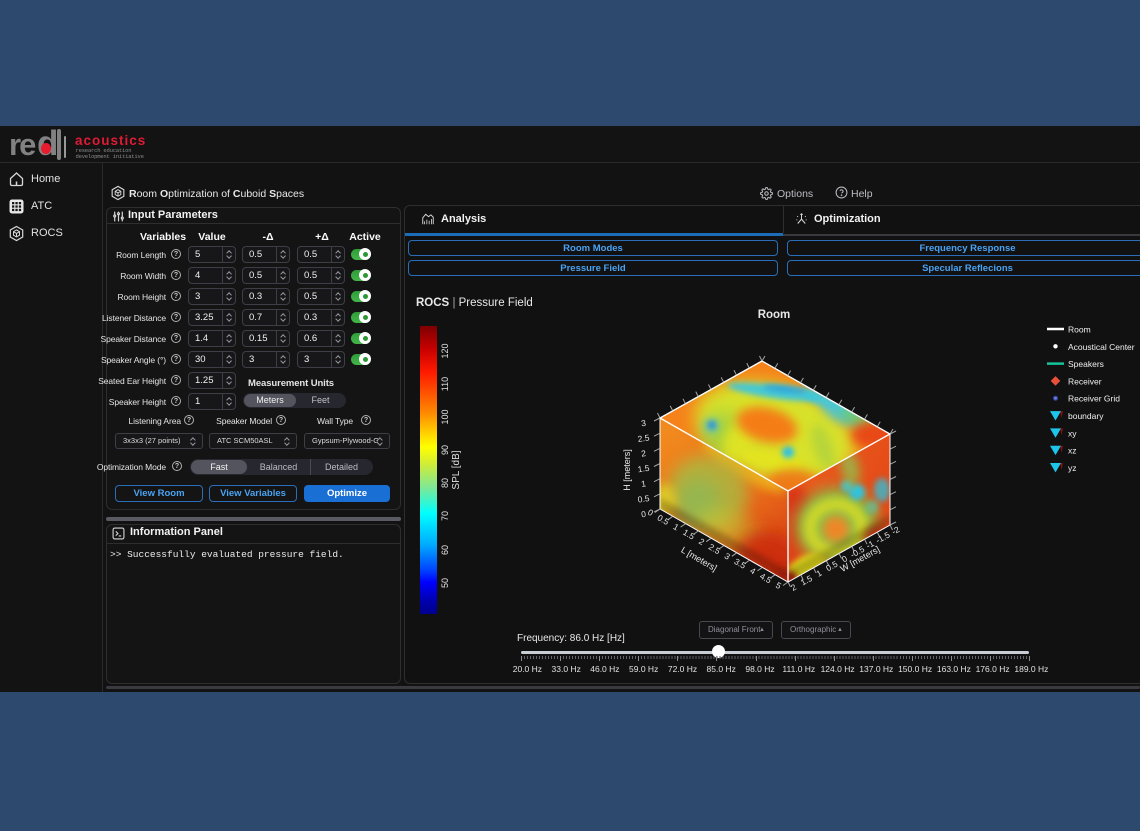  I want to click on svg-text: Receiver, so click(1085, 381).